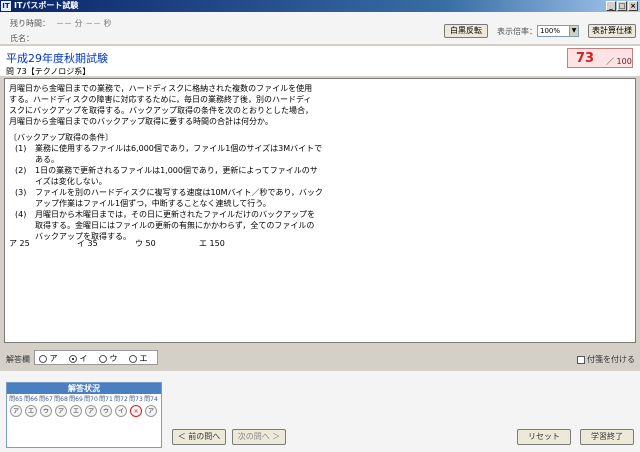 This screenshot has height=452, width=640. I want to click on question-line: 月曜日から金曜日までのバックアップ取得に要する時間の合計は何分か。, so click(141, 121).